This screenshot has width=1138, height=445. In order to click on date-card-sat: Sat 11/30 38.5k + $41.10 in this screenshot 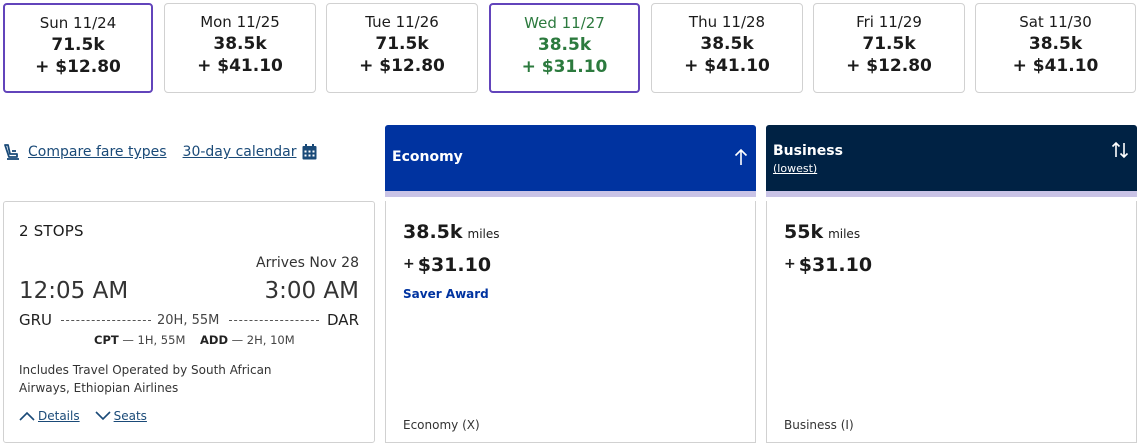, I will do `click(1055, 48)`.